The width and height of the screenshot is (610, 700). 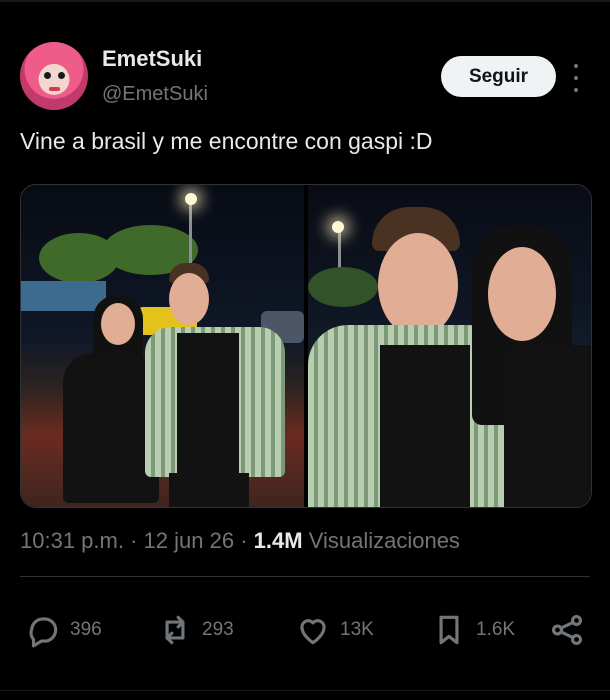 I want to click on repost-button: 293, so click(x=195, y=630).